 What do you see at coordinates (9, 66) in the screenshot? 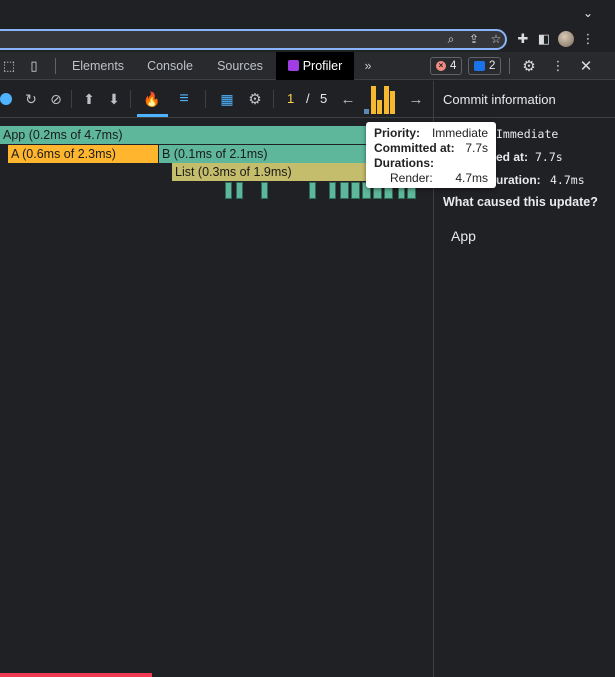
I see `inspect-element-icon: ⬚` at bounding box center [9, 66].